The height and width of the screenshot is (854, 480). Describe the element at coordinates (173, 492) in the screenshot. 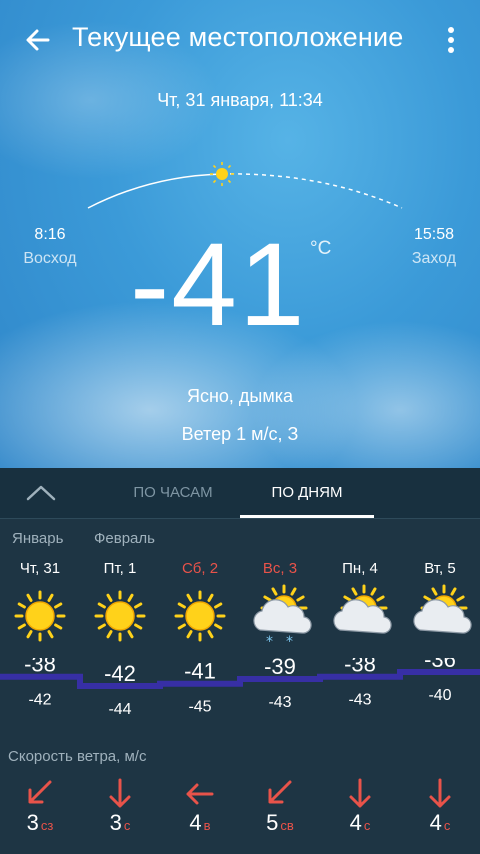

I see `tab-hourly: ПО ЧАСАМ` at that location.